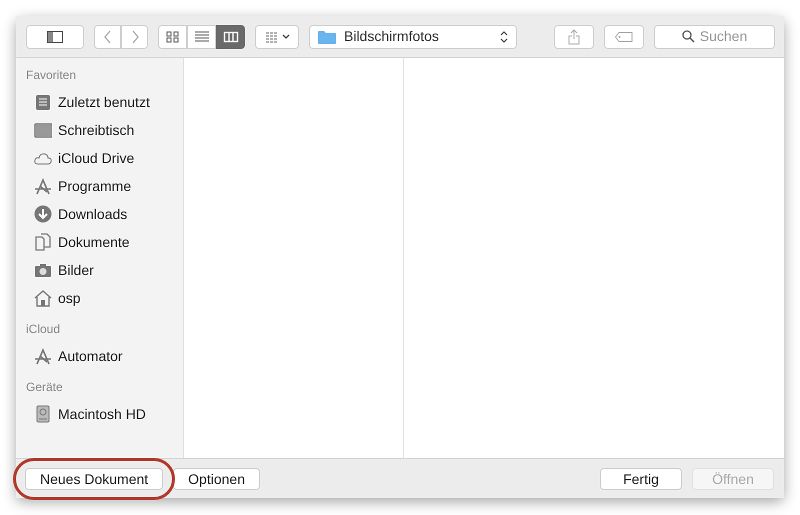  What do you see at coordinates (504, 36) in the screenshot?
I see `updown-icon` at bounding box center [504, 36].